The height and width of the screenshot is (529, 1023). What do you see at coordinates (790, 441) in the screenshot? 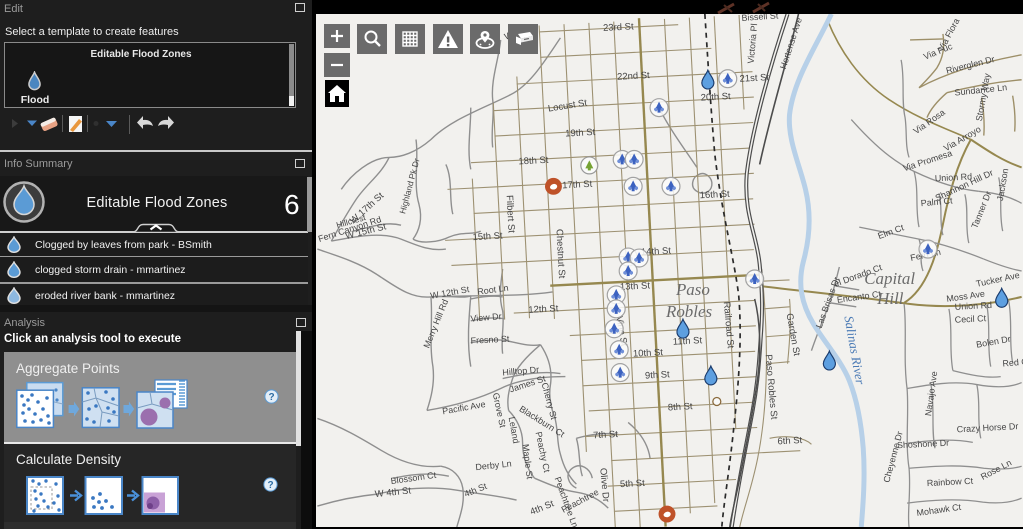
I see `svg-text: 6th St` at bounding box center [790, 441].